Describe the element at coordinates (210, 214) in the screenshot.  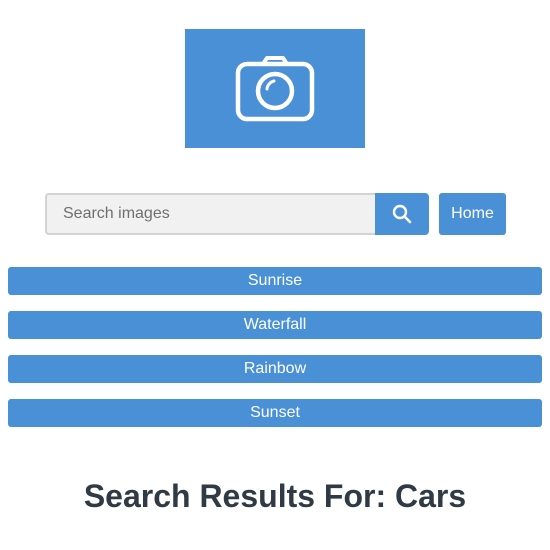
I see `search-input` at that location.